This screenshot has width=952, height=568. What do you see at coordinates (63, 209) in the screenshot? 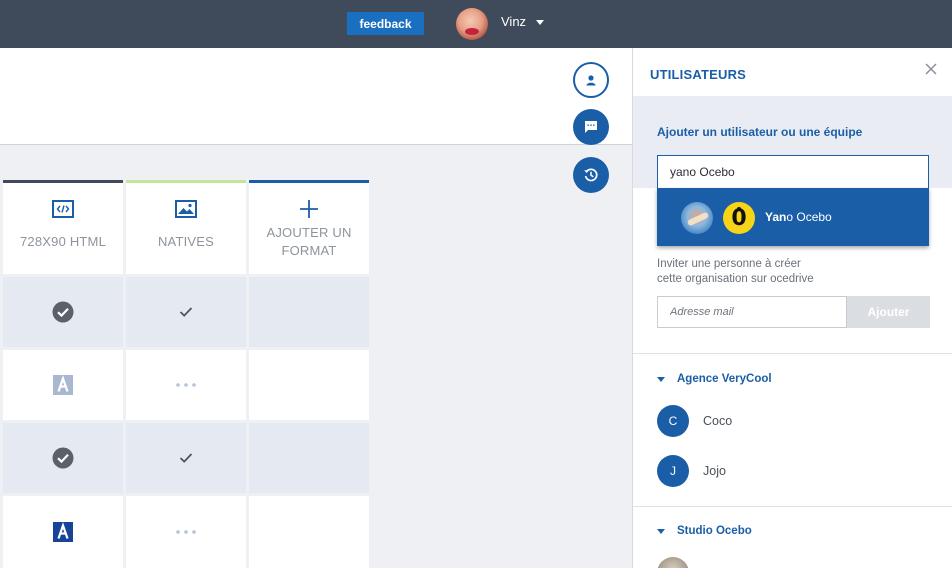
I see `code-icon` at bounding box center [63, 209].